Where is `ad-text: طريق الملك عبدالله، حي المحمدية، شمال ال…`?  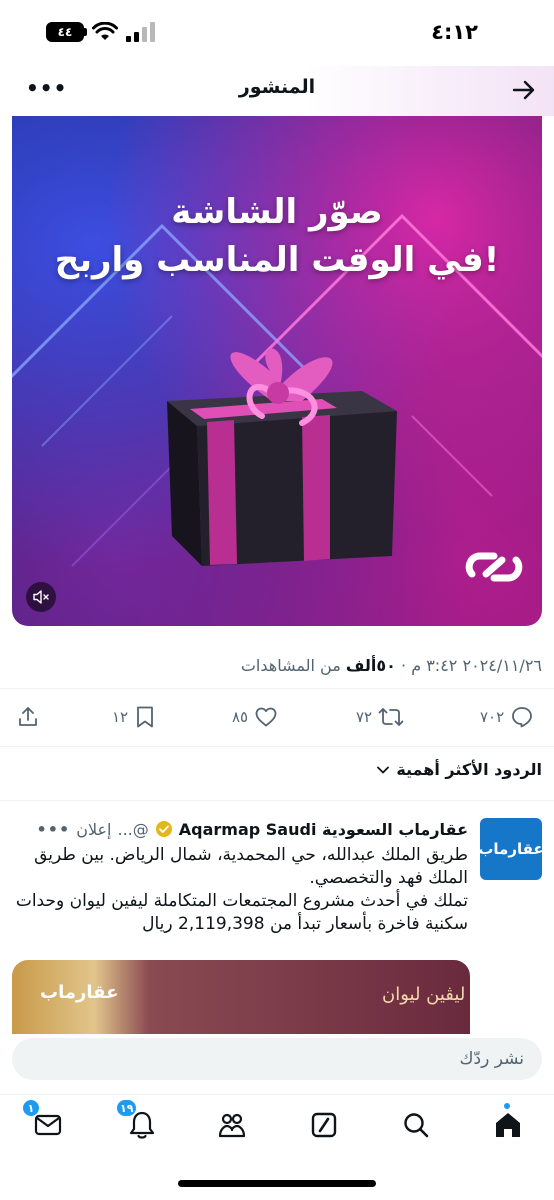 ad-text: طريق الملك عبدالله، حي المحمدية، شمال ال… is located at coordinates (238, 890).